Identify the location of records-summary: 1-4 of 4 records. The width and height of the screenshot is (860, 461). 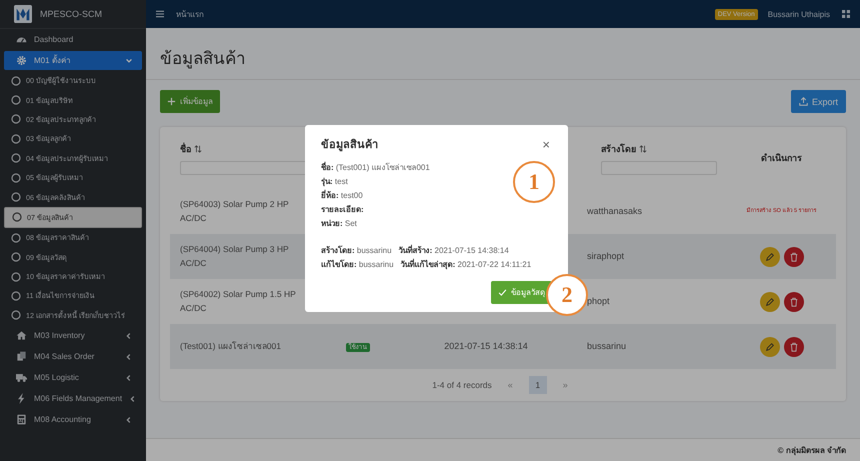
(462, 385).